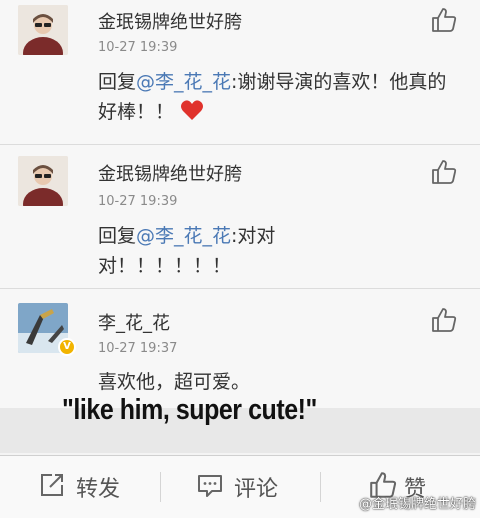  What do you see at coordinates (273, 98) in the screenshot?
I see `comment-text: 回复@李_花_花:谢谢导演的喜欢！他真的好棒！！` at bounding box center [273, 98].